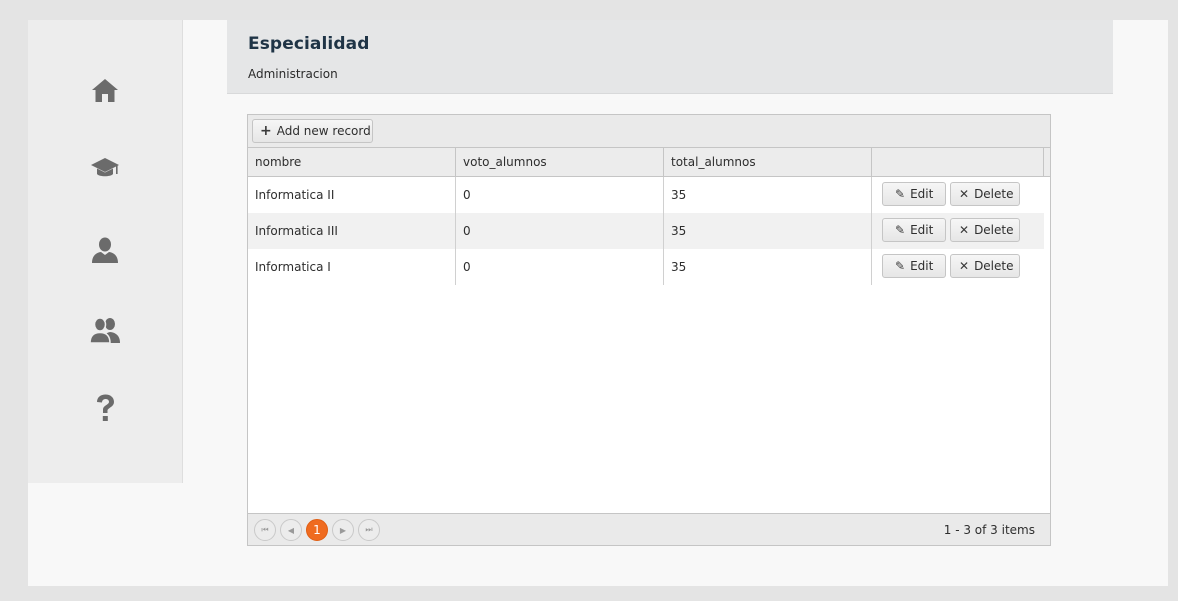  Describe the element at coordinates (768, 162) in the screenshot. I see `column-header-total-alumnos: total_alumnos` at that location.